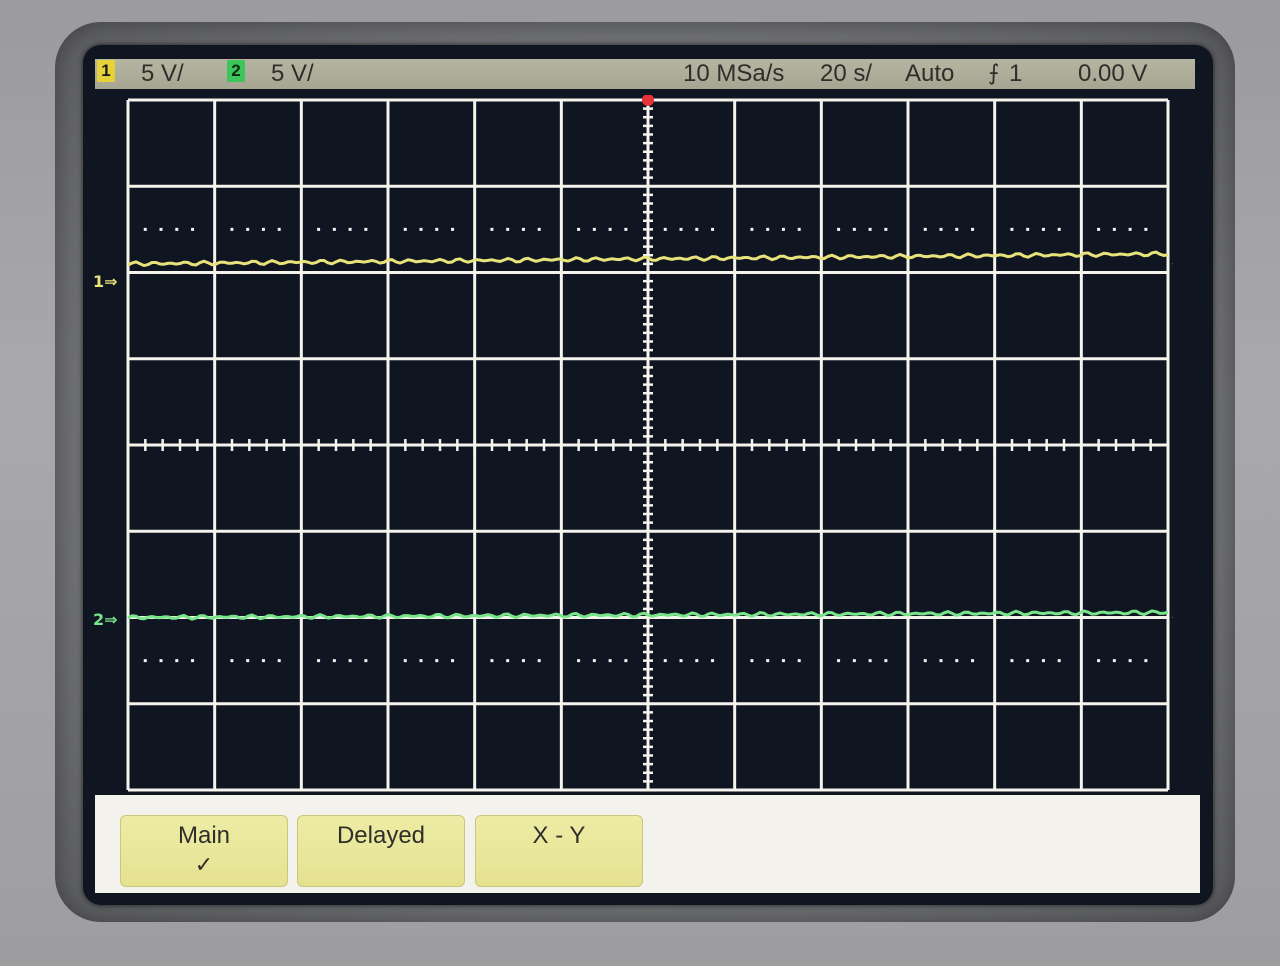  I want to click on channel-1-ground-marker: 1⇒, so click(105, 281).